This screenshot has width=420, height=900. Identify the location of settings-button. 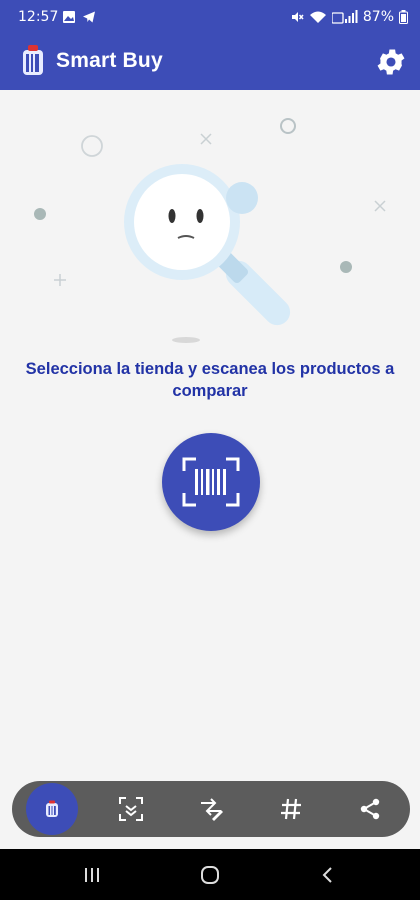
(391, 62).